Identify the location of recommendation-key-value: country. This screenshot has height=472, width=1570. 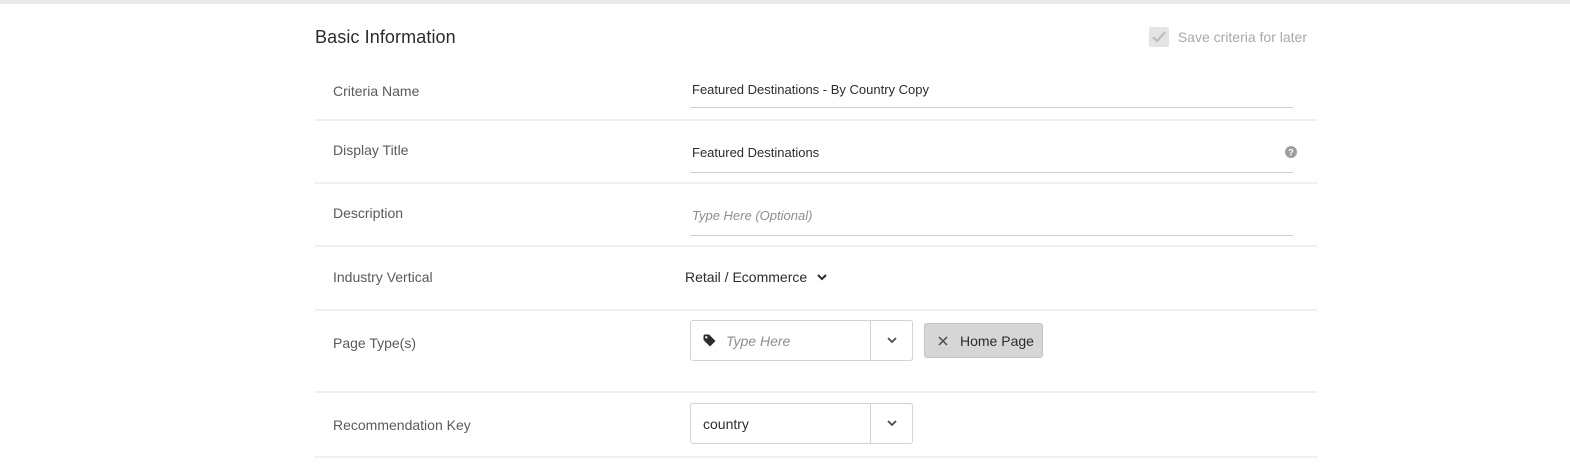
(726, 423).